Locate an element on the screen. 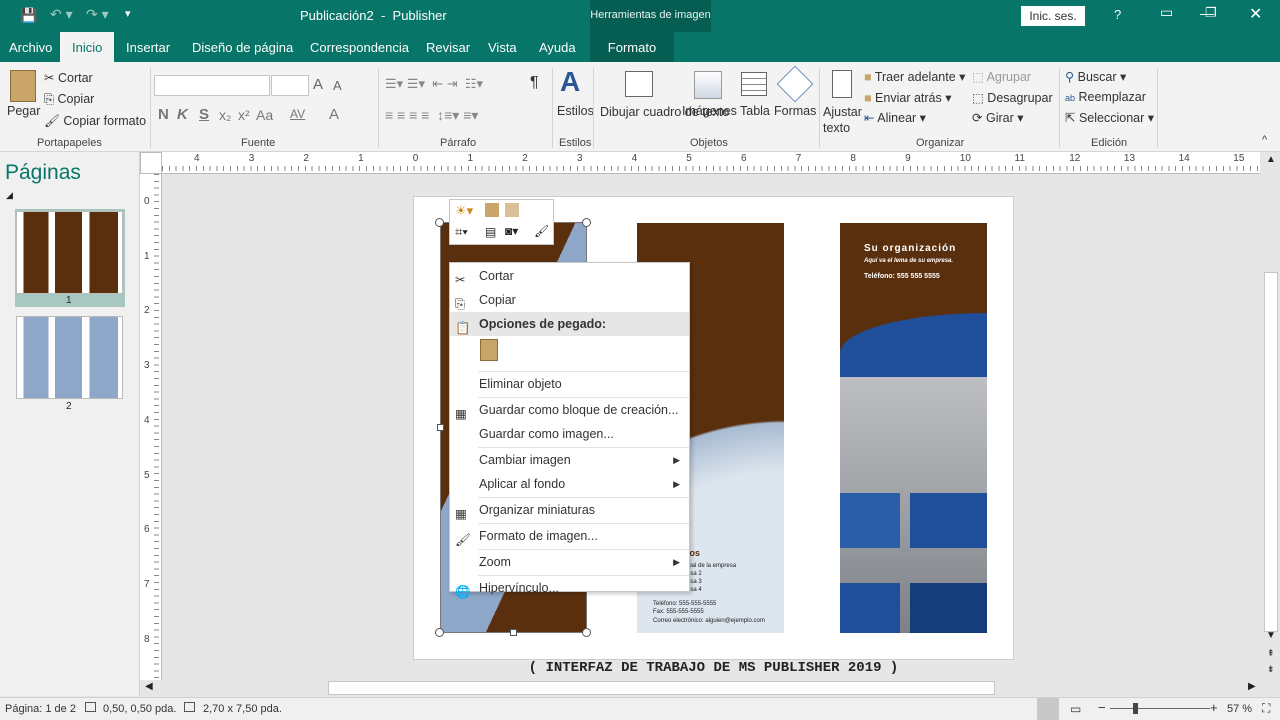 Image resolution: width=1280 pixels, height=720 pixels. horizontal-ruler: 4 3 2 1 0 1 2 3 4 5 6 7 8 9 10 11 12 13 14 15 is located at coordinates (711, 163).